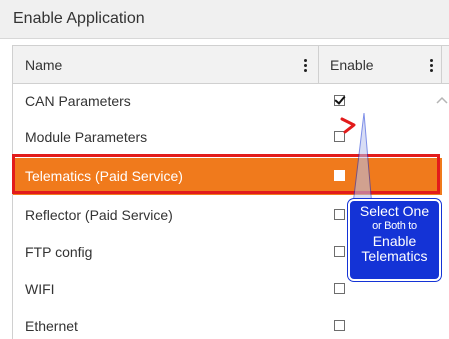 Image resolution: width=449 pixels, height=339 pixels. I want to click on callout-line: Enable, so click(394, 241).